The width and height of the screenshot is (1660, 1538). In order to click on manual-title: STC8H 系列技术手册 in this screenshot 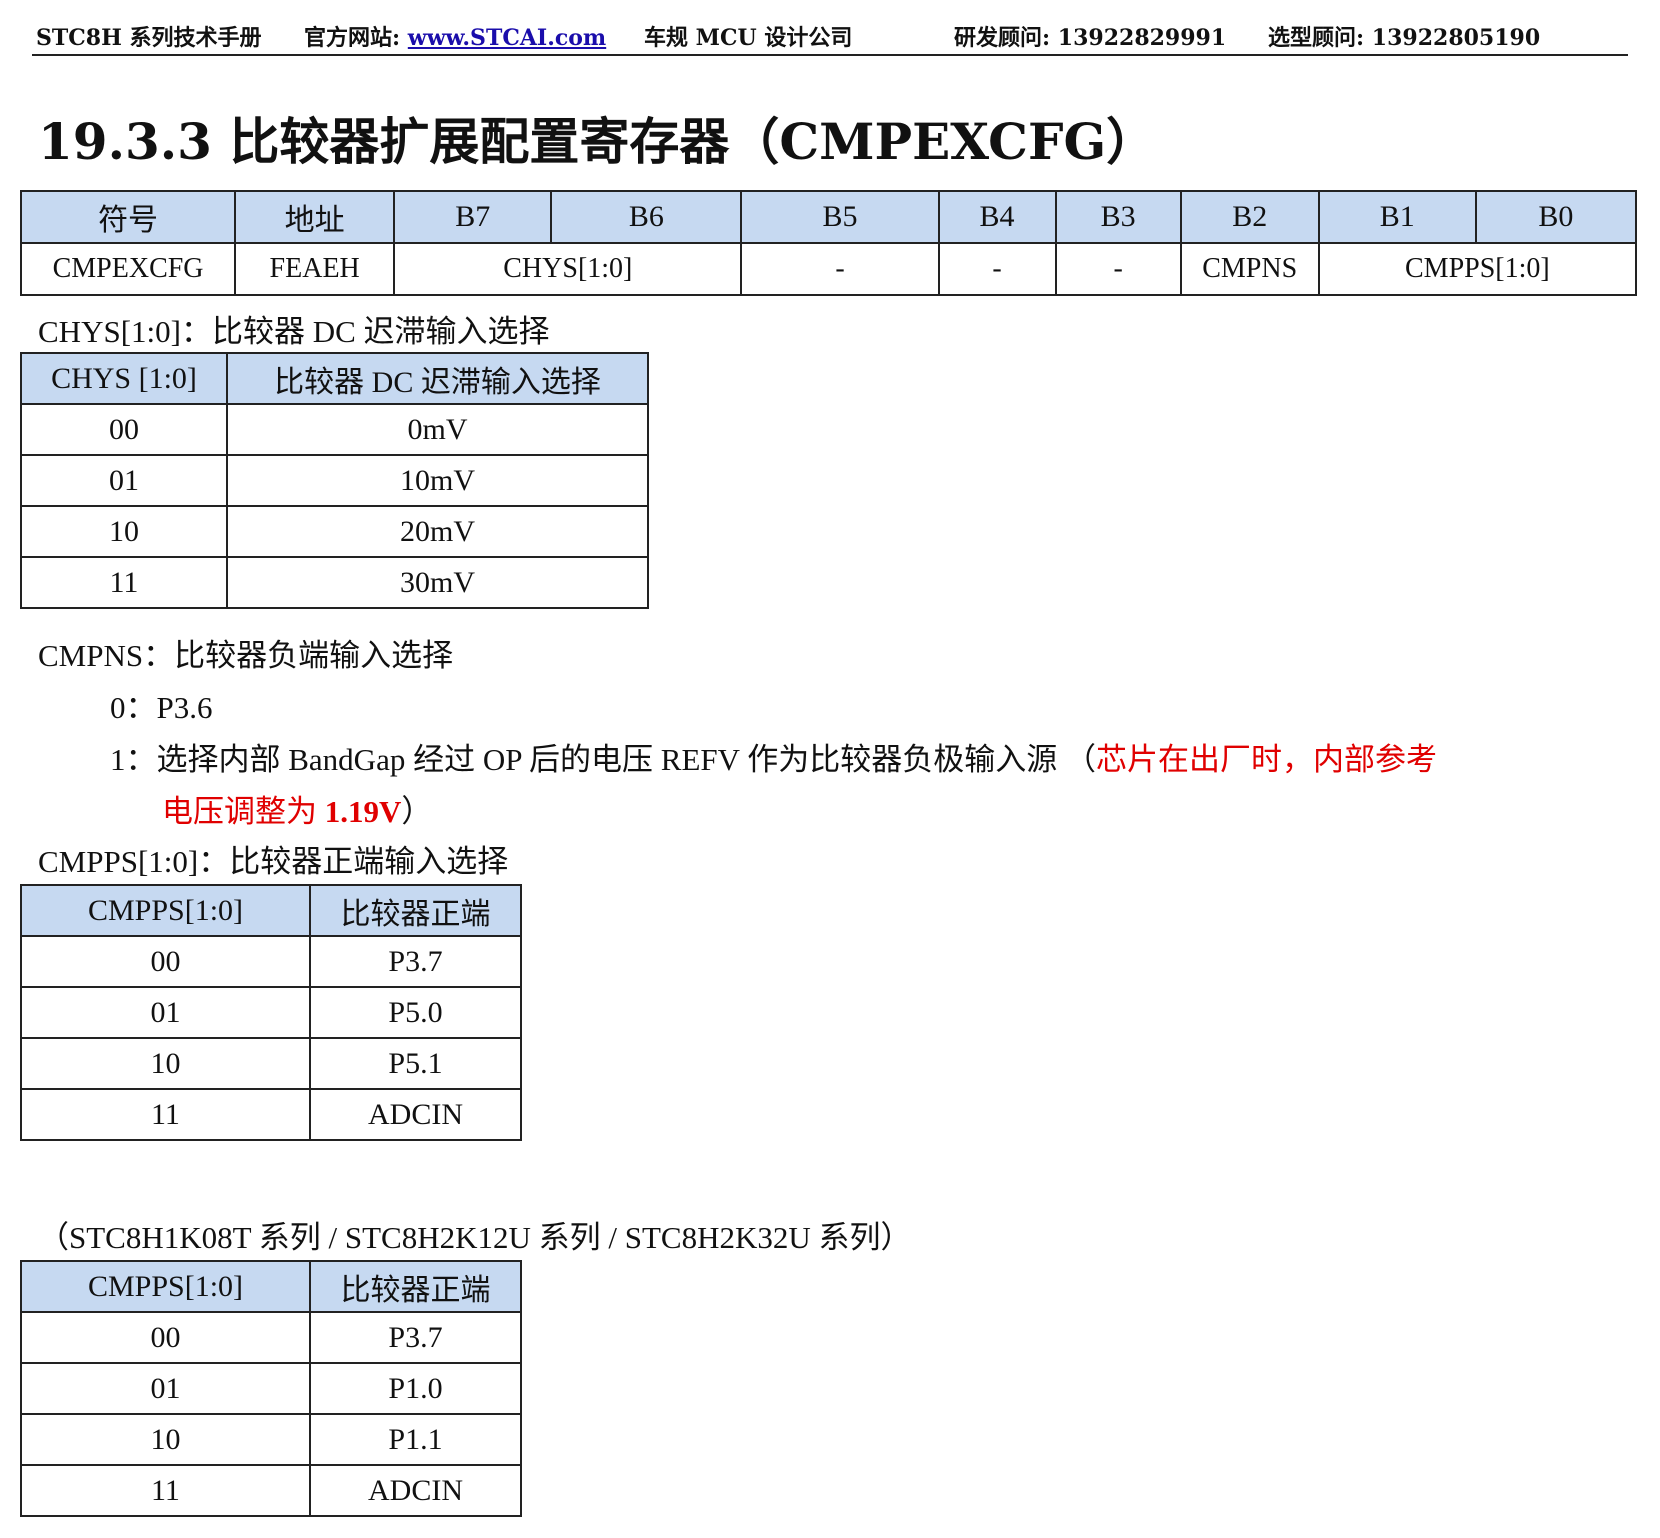, I will do `click(149, 38)`.